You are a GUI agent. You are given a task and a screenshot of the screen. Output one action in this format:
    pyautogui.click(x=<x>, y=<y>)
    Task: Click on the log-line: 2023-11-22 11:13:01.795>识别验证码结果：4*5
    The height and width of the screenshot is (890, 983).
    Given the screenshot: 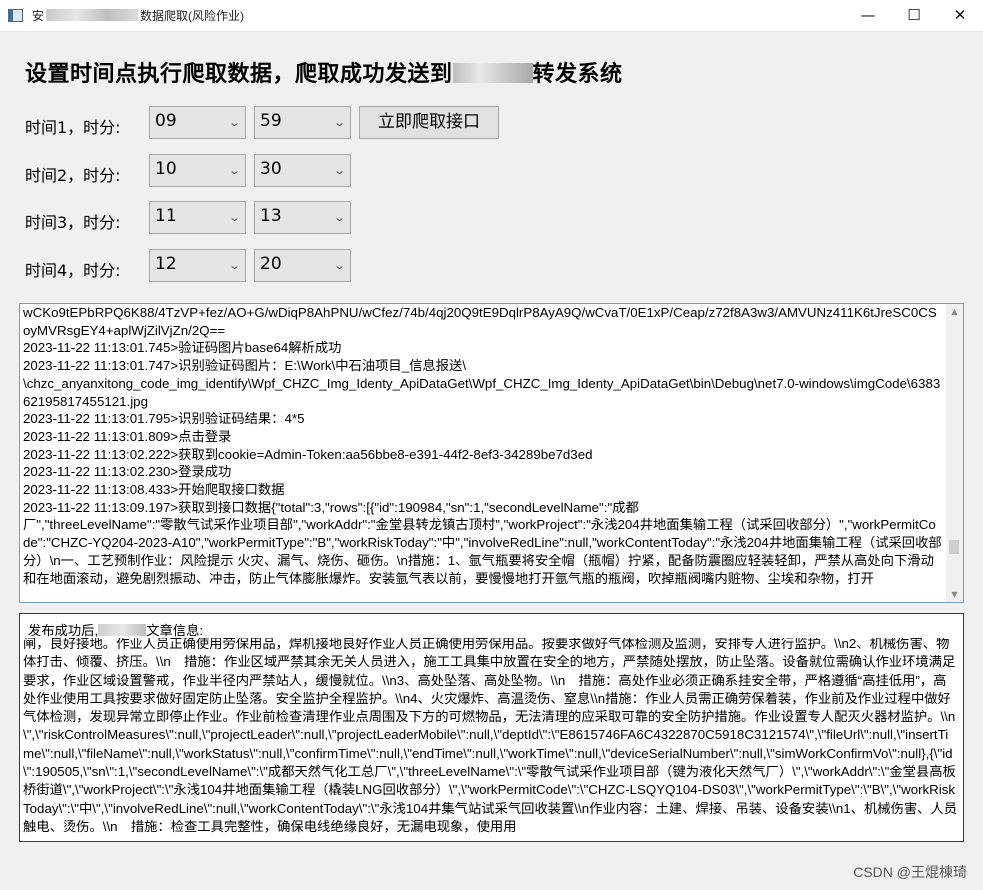 What is the action you would take?
    pyautogui.click(x=164, y=419)
    